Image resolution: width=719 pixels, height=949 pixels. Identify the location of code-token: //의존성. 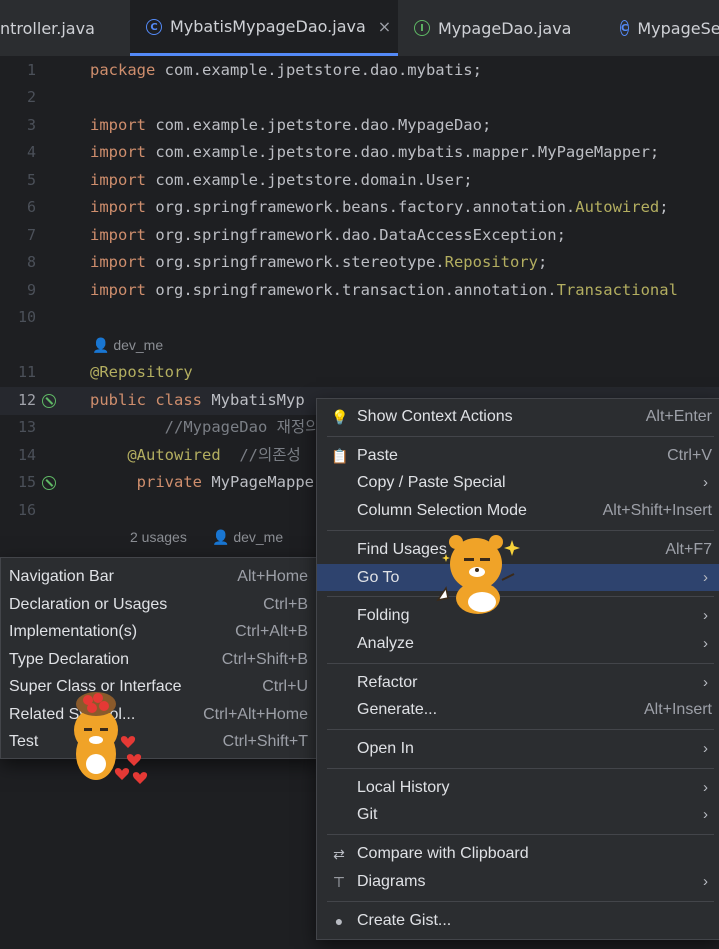
(260, 455).